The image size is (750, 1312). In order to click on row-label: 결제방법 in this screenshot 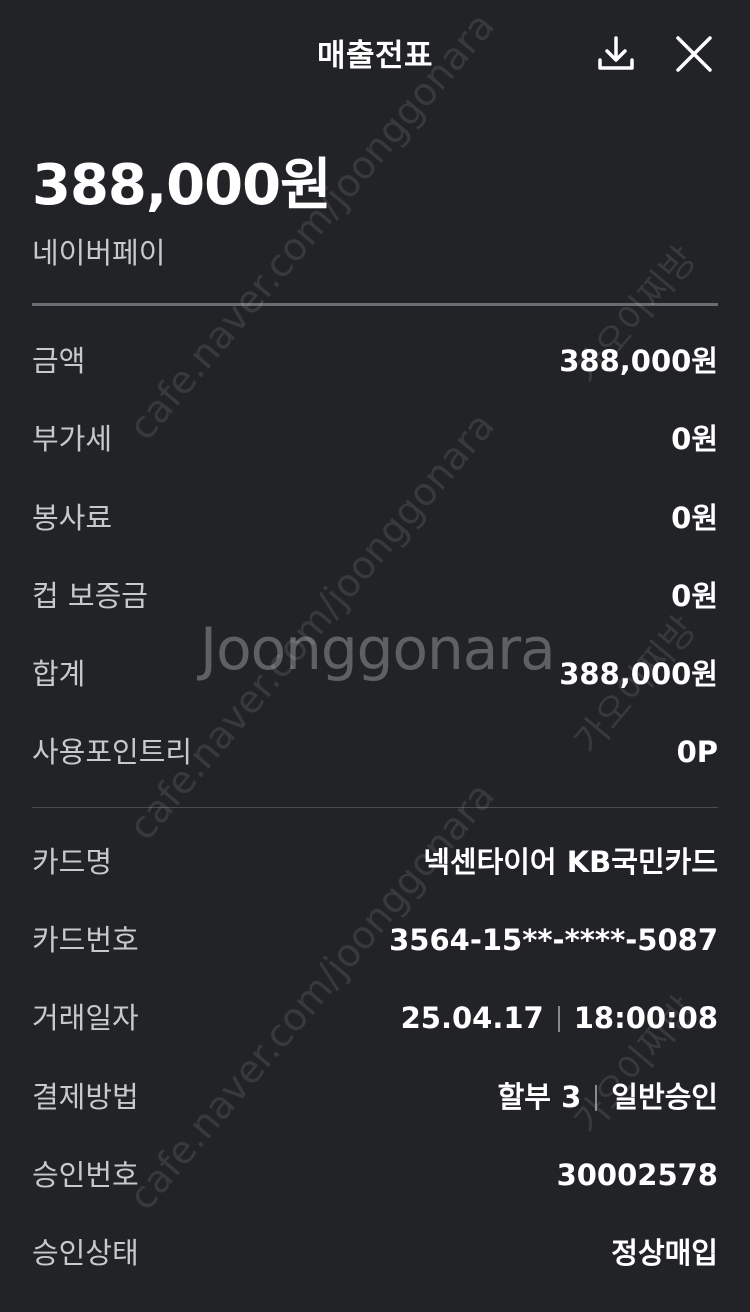, I will do `click(85, 1097)`.